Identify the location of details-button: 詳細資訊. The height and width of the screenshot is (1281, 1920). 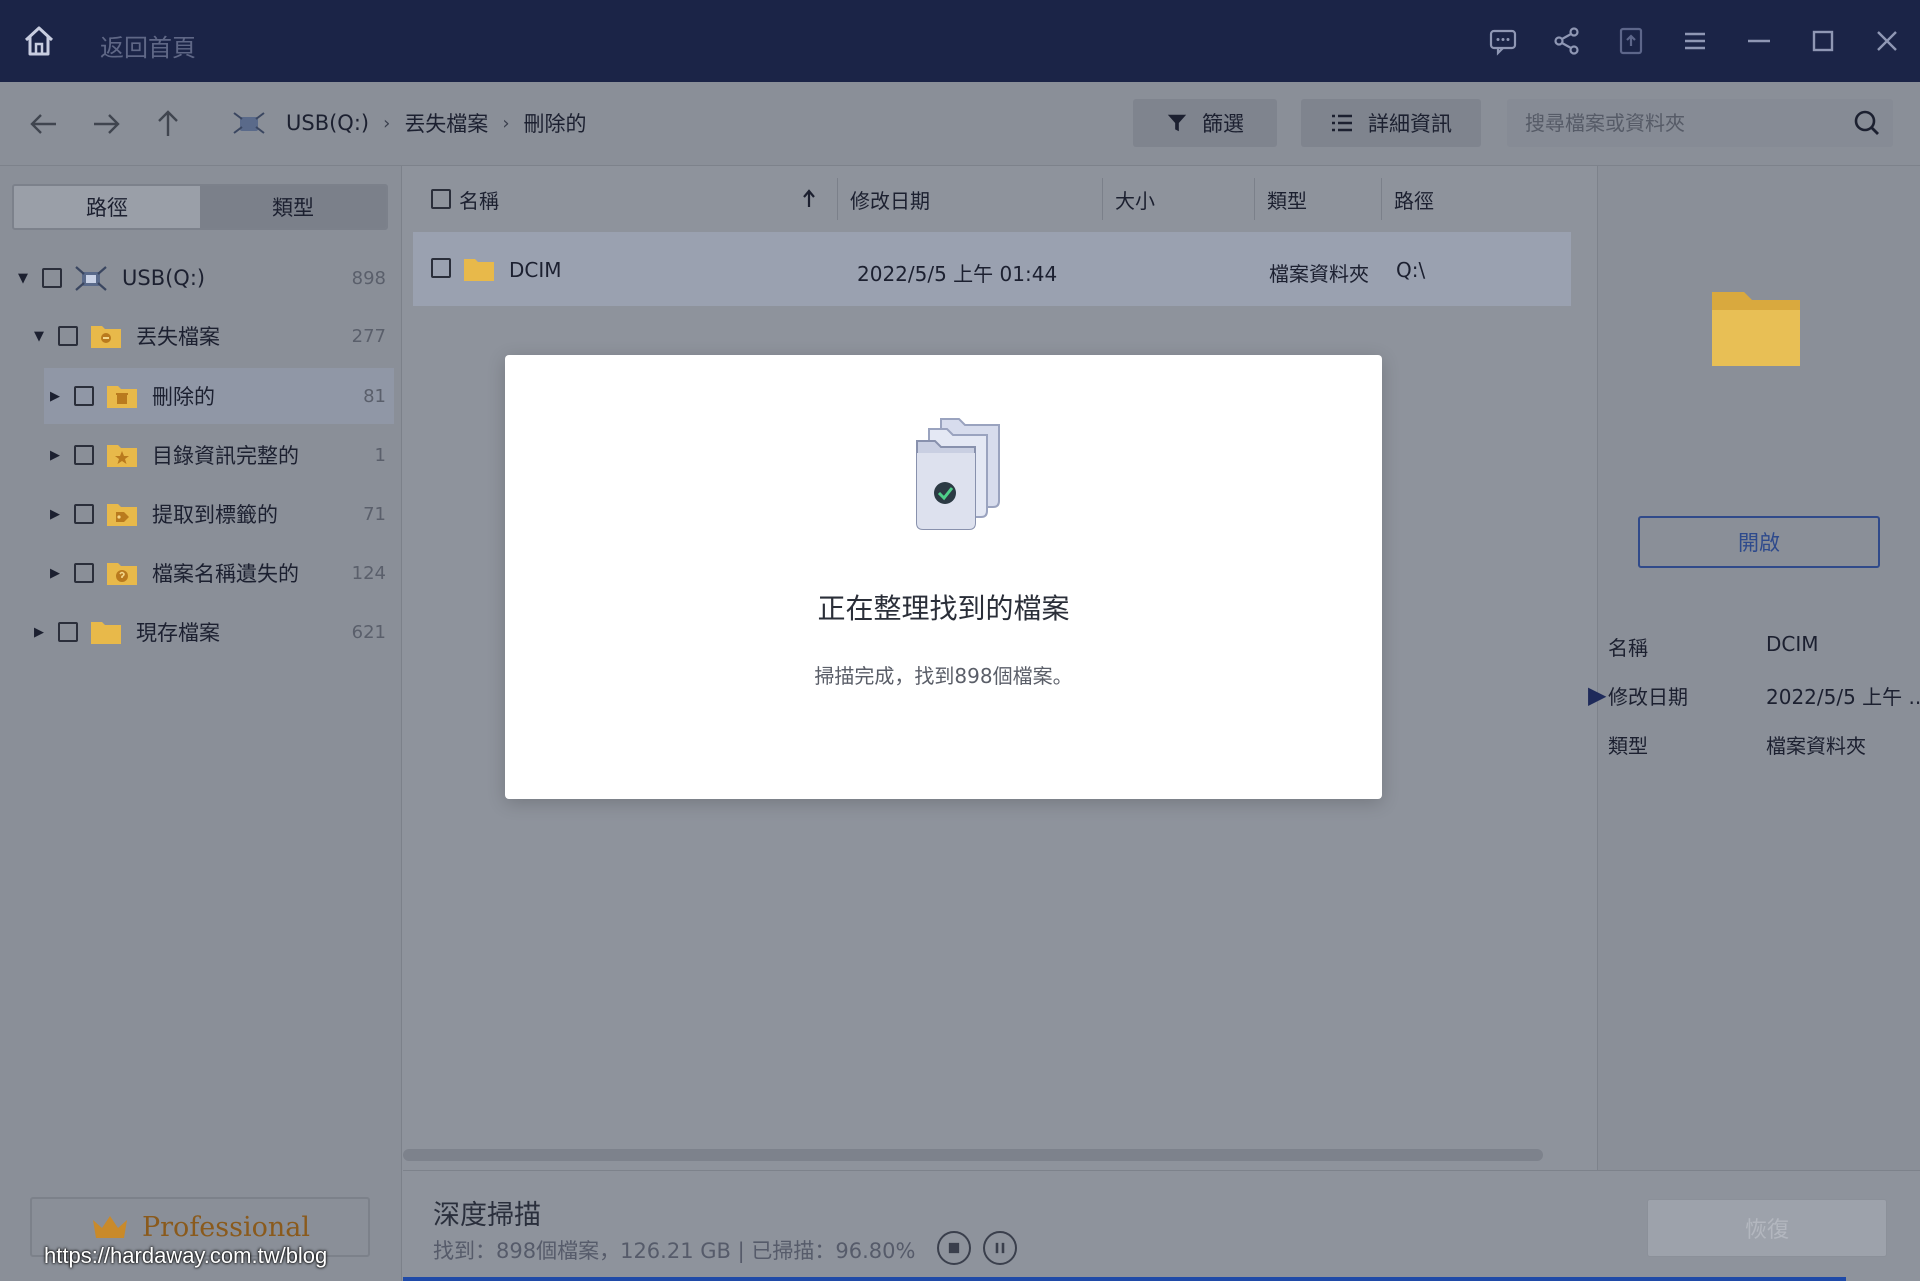
(1391, 123).